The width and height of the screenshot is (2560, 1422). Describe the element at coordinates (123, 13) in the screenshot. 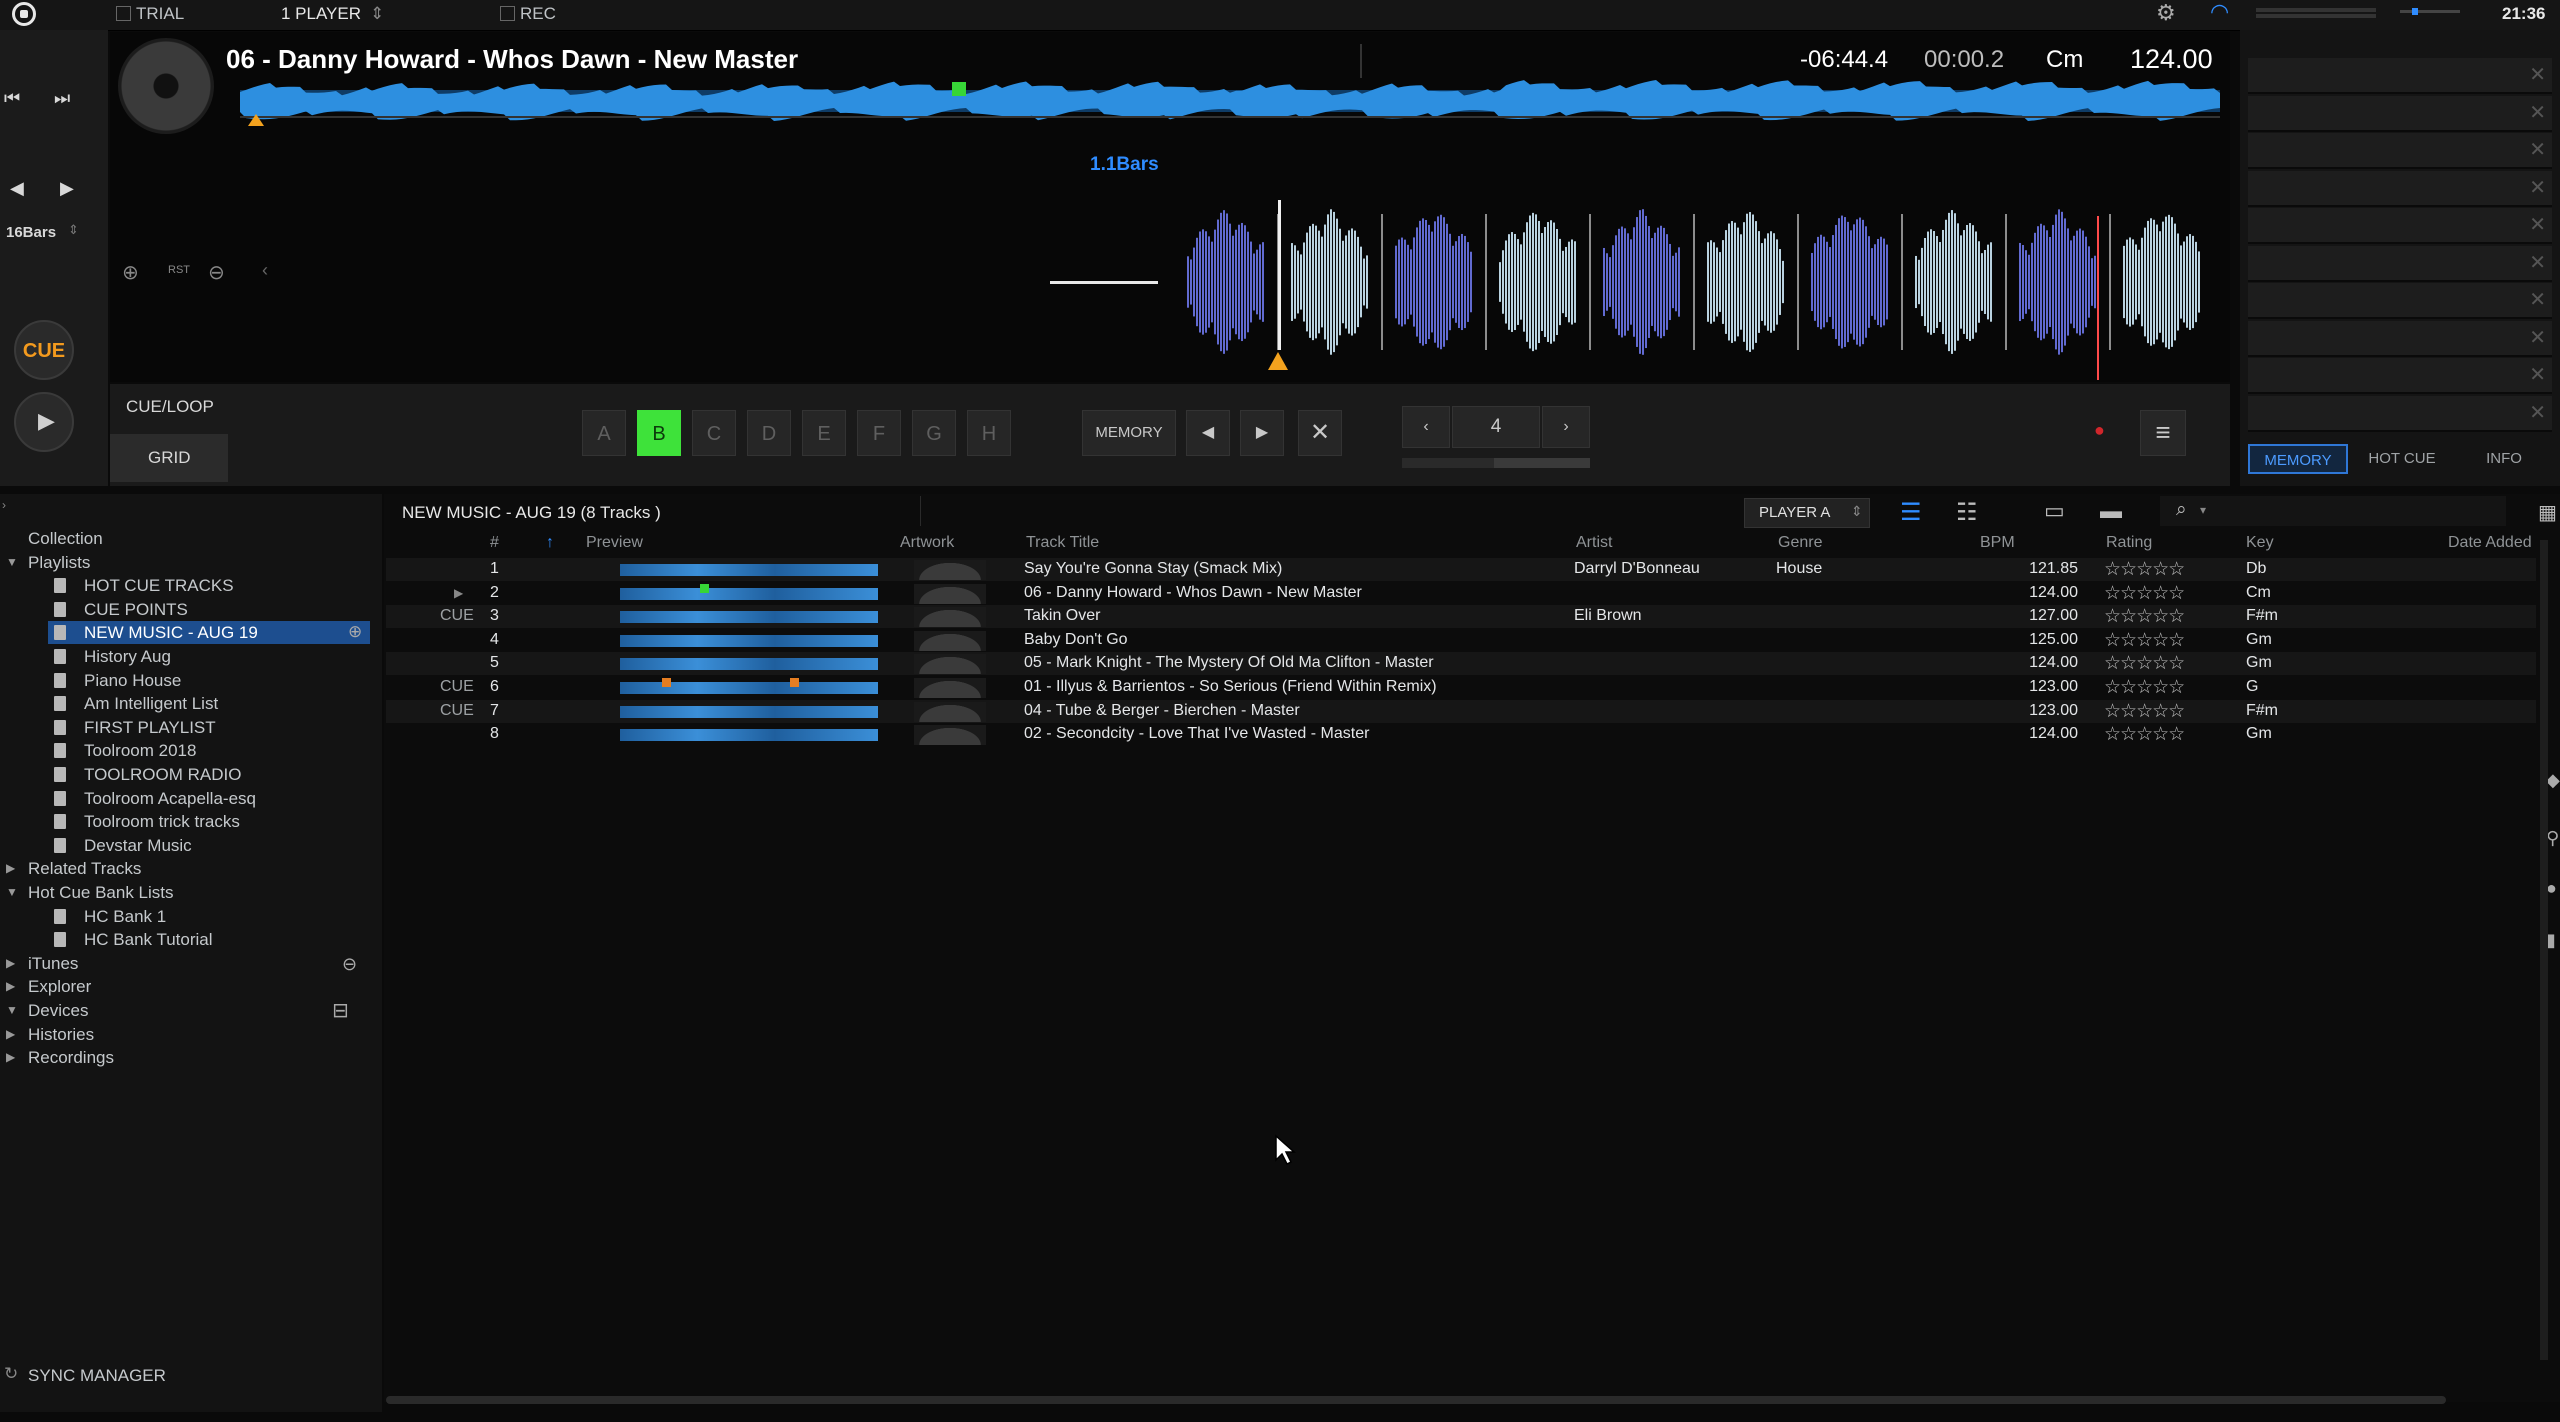

I see `trial-checkbox` at that location.